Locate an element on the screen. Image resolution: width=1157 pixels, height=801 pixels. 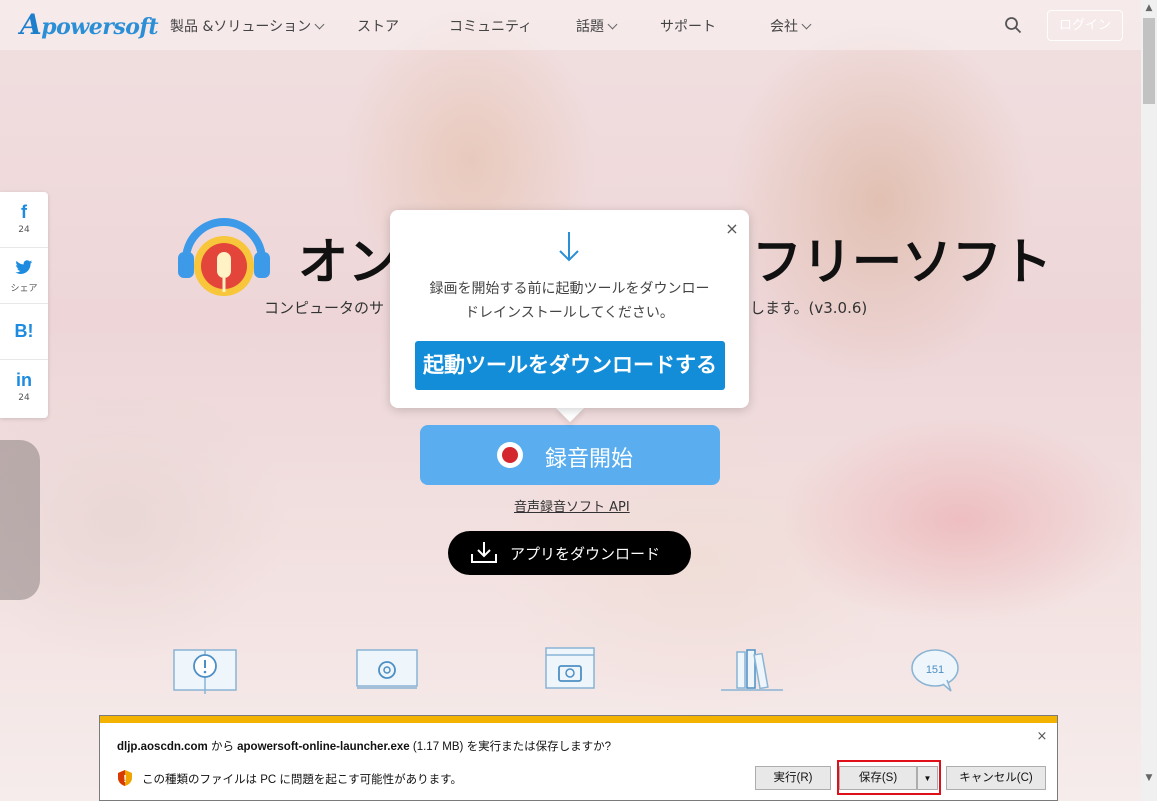
page-title-right: フリーソフト is located at coordinates (902, 262).